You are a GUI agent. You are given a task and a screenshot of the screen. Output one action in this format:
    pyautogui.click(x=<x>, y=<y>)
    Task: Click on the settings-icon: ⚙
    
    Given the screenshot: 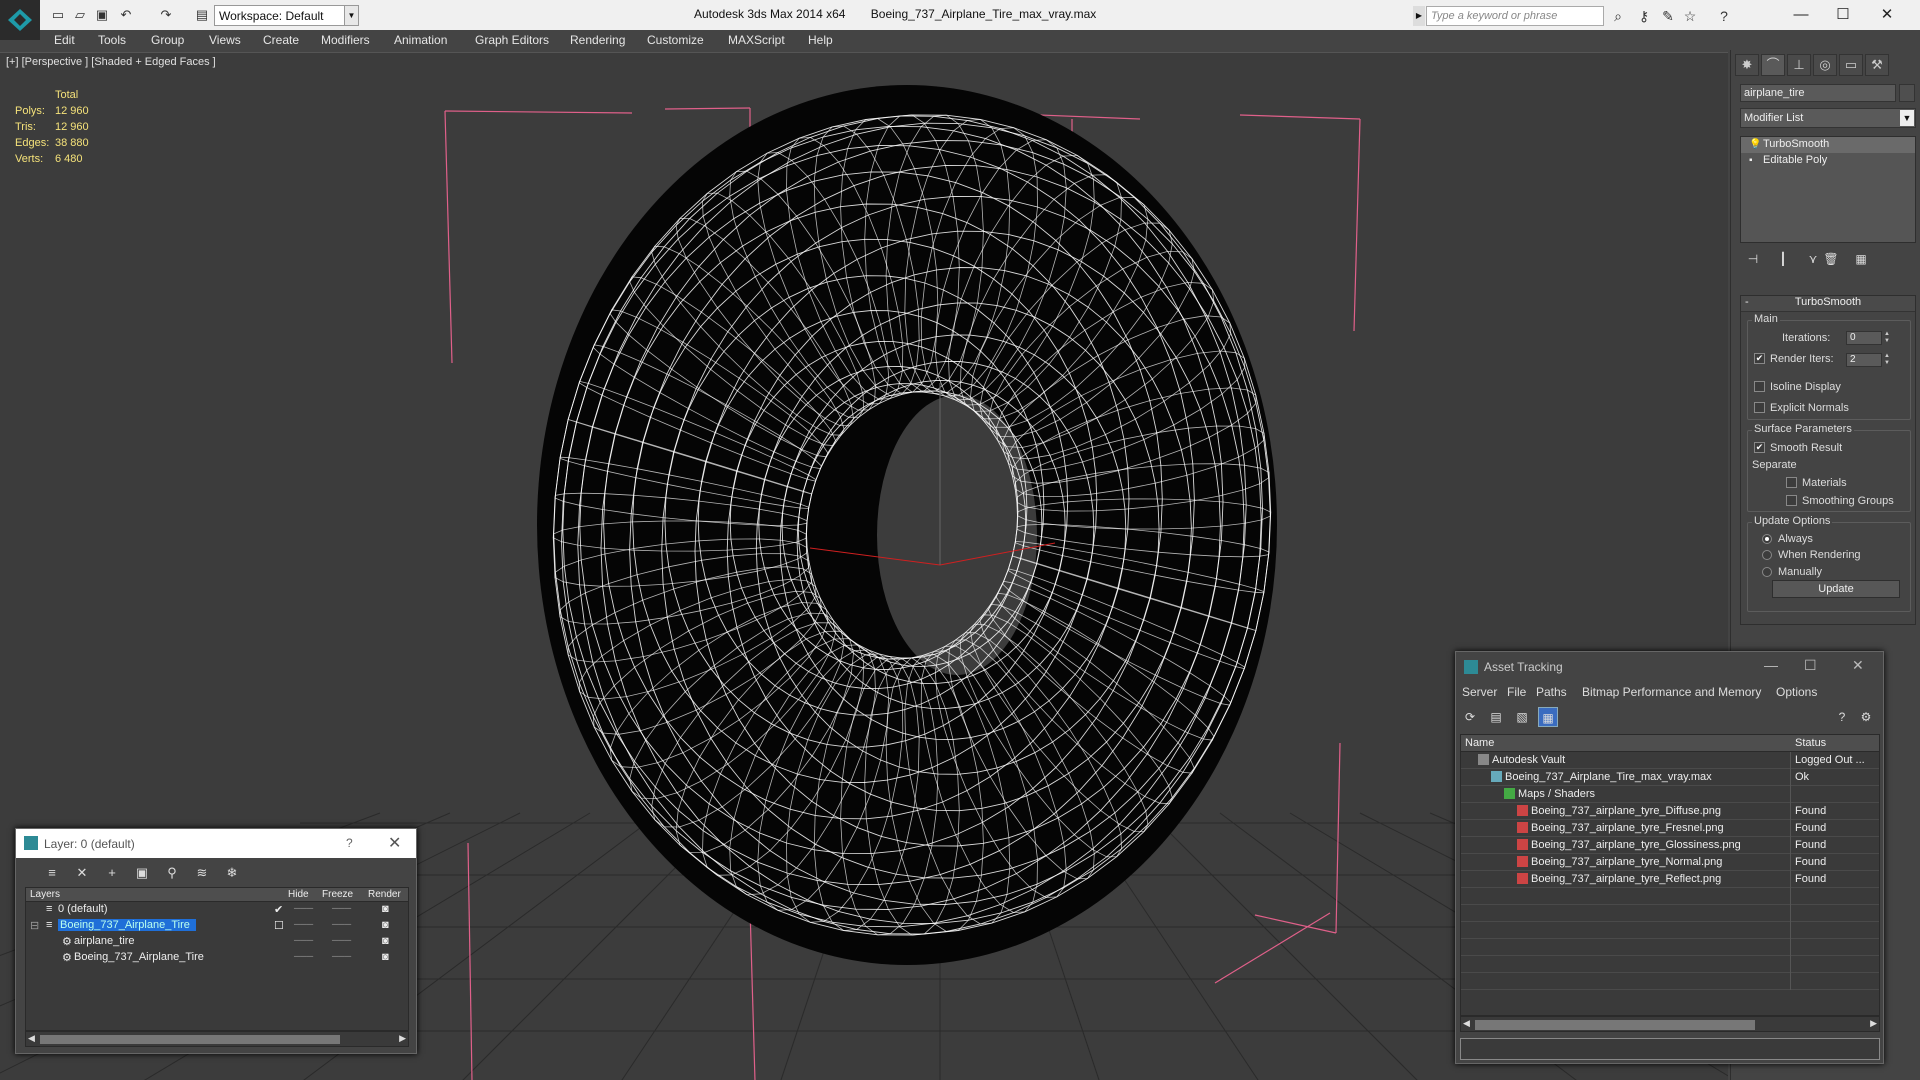 What is the action you would take?
    pyautogui.click(x=1866, y=717)
    